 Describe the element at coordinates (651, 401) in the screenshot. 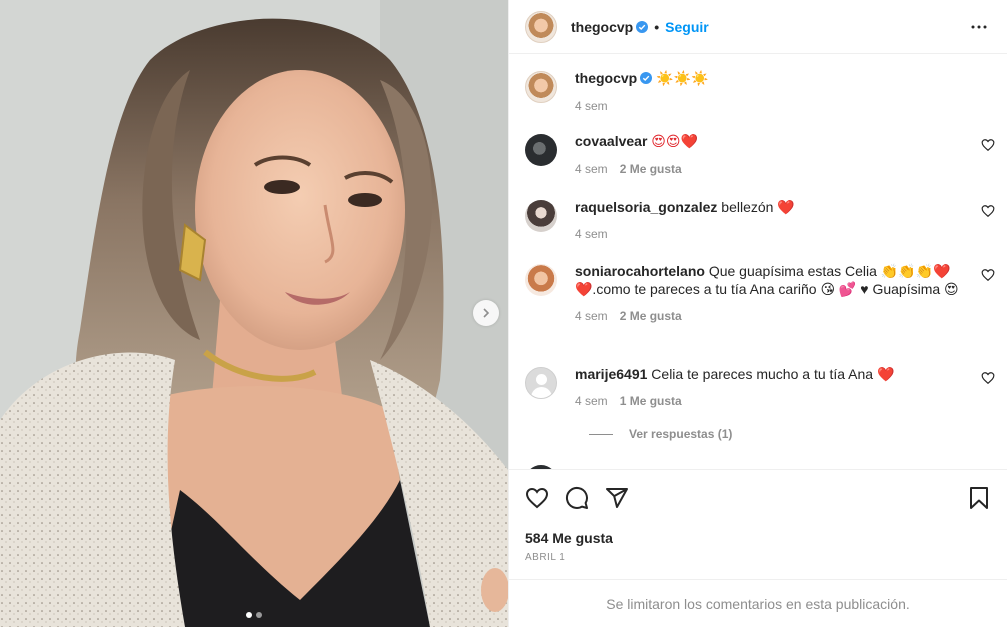

I see `comment-likes: 1 Me gusta` at that location.